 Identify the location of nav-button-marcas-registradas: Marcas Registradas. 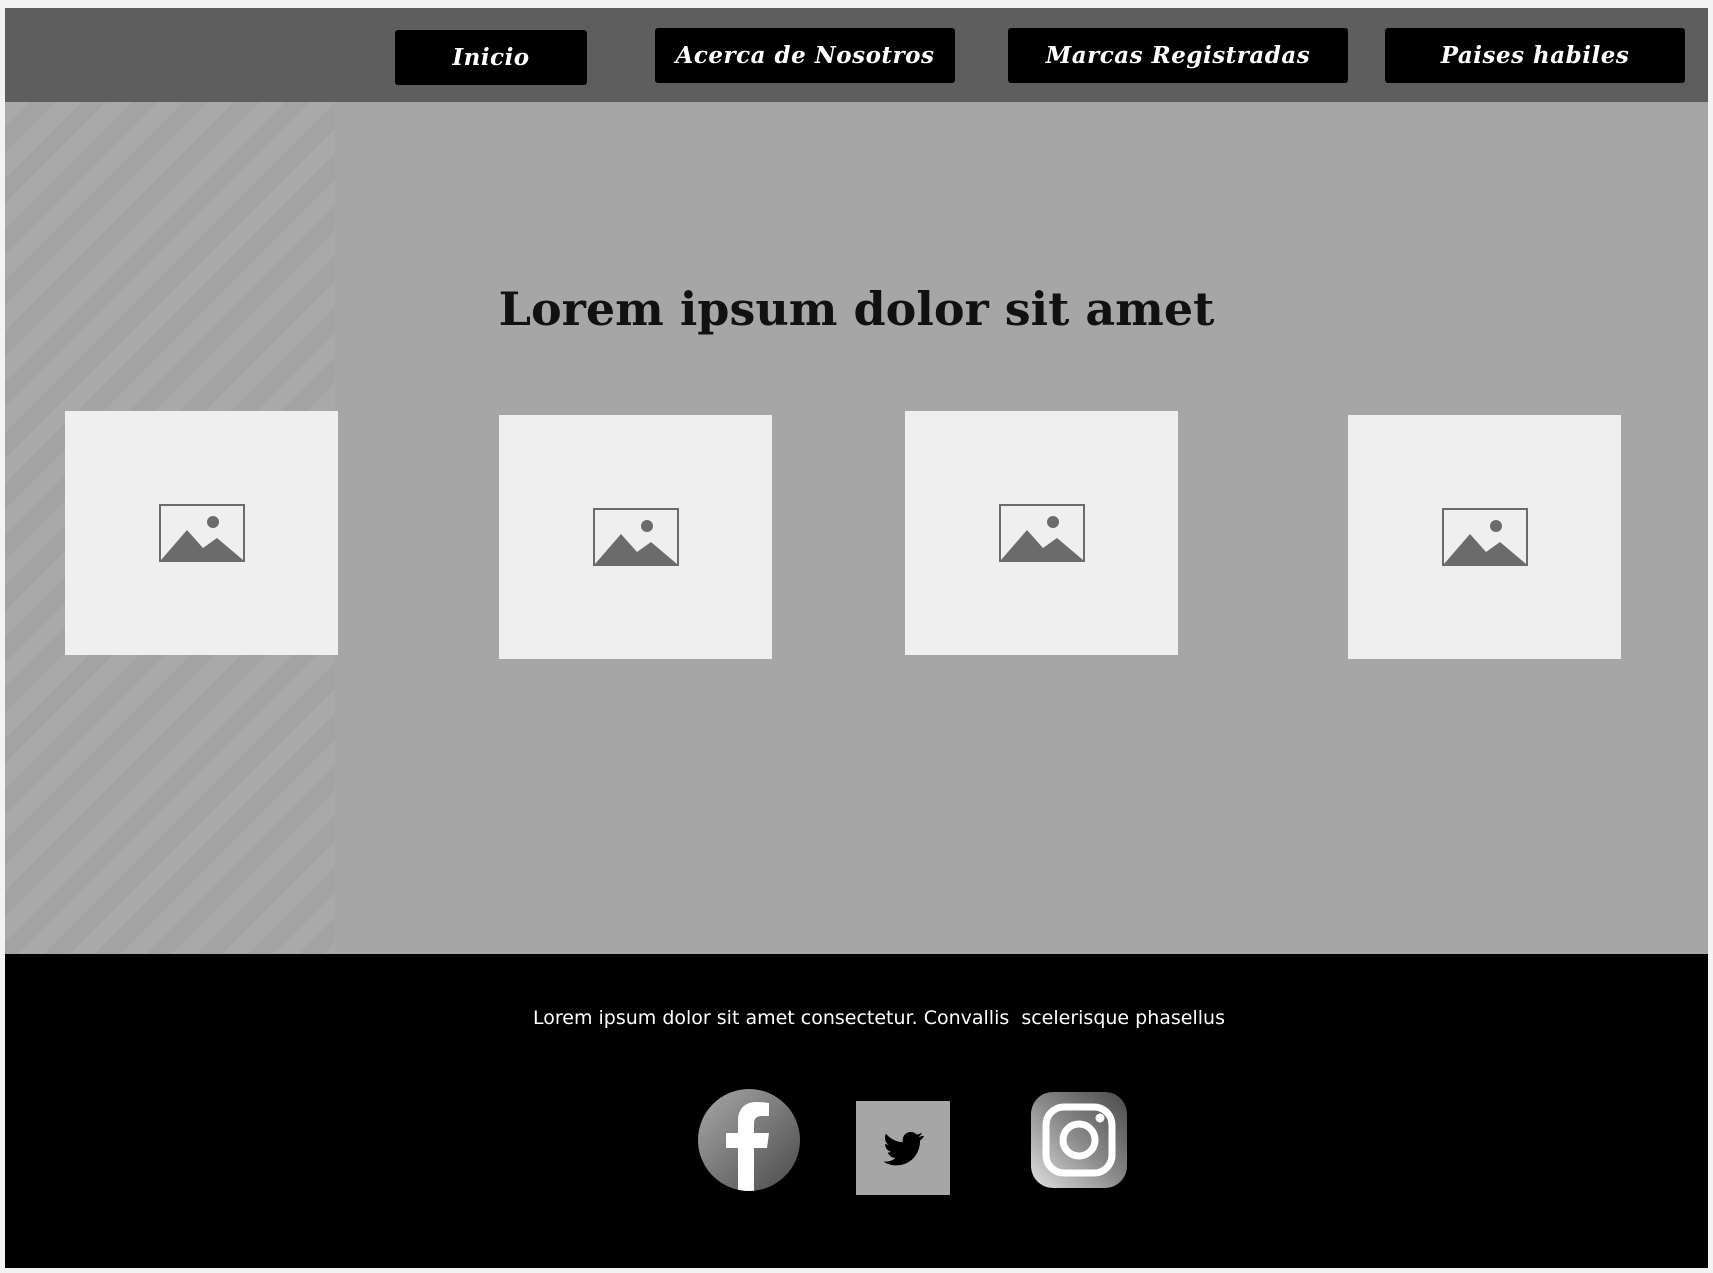
(1178, 55).